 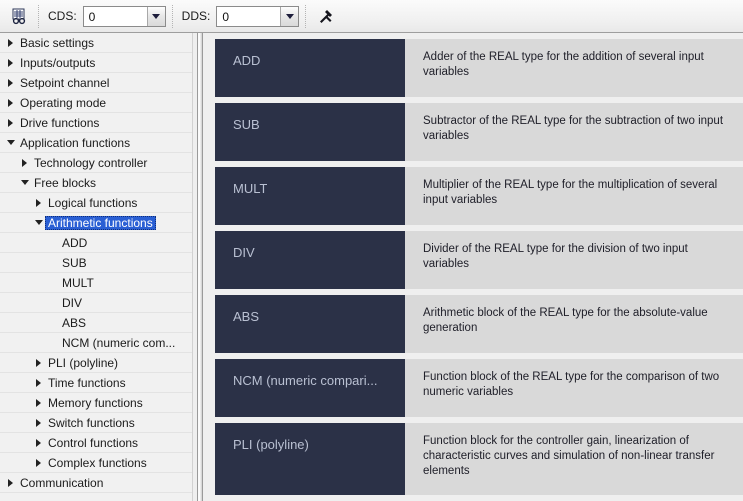 I want to click on tree-item-label: Memory functions, so click(x=95, y=402).